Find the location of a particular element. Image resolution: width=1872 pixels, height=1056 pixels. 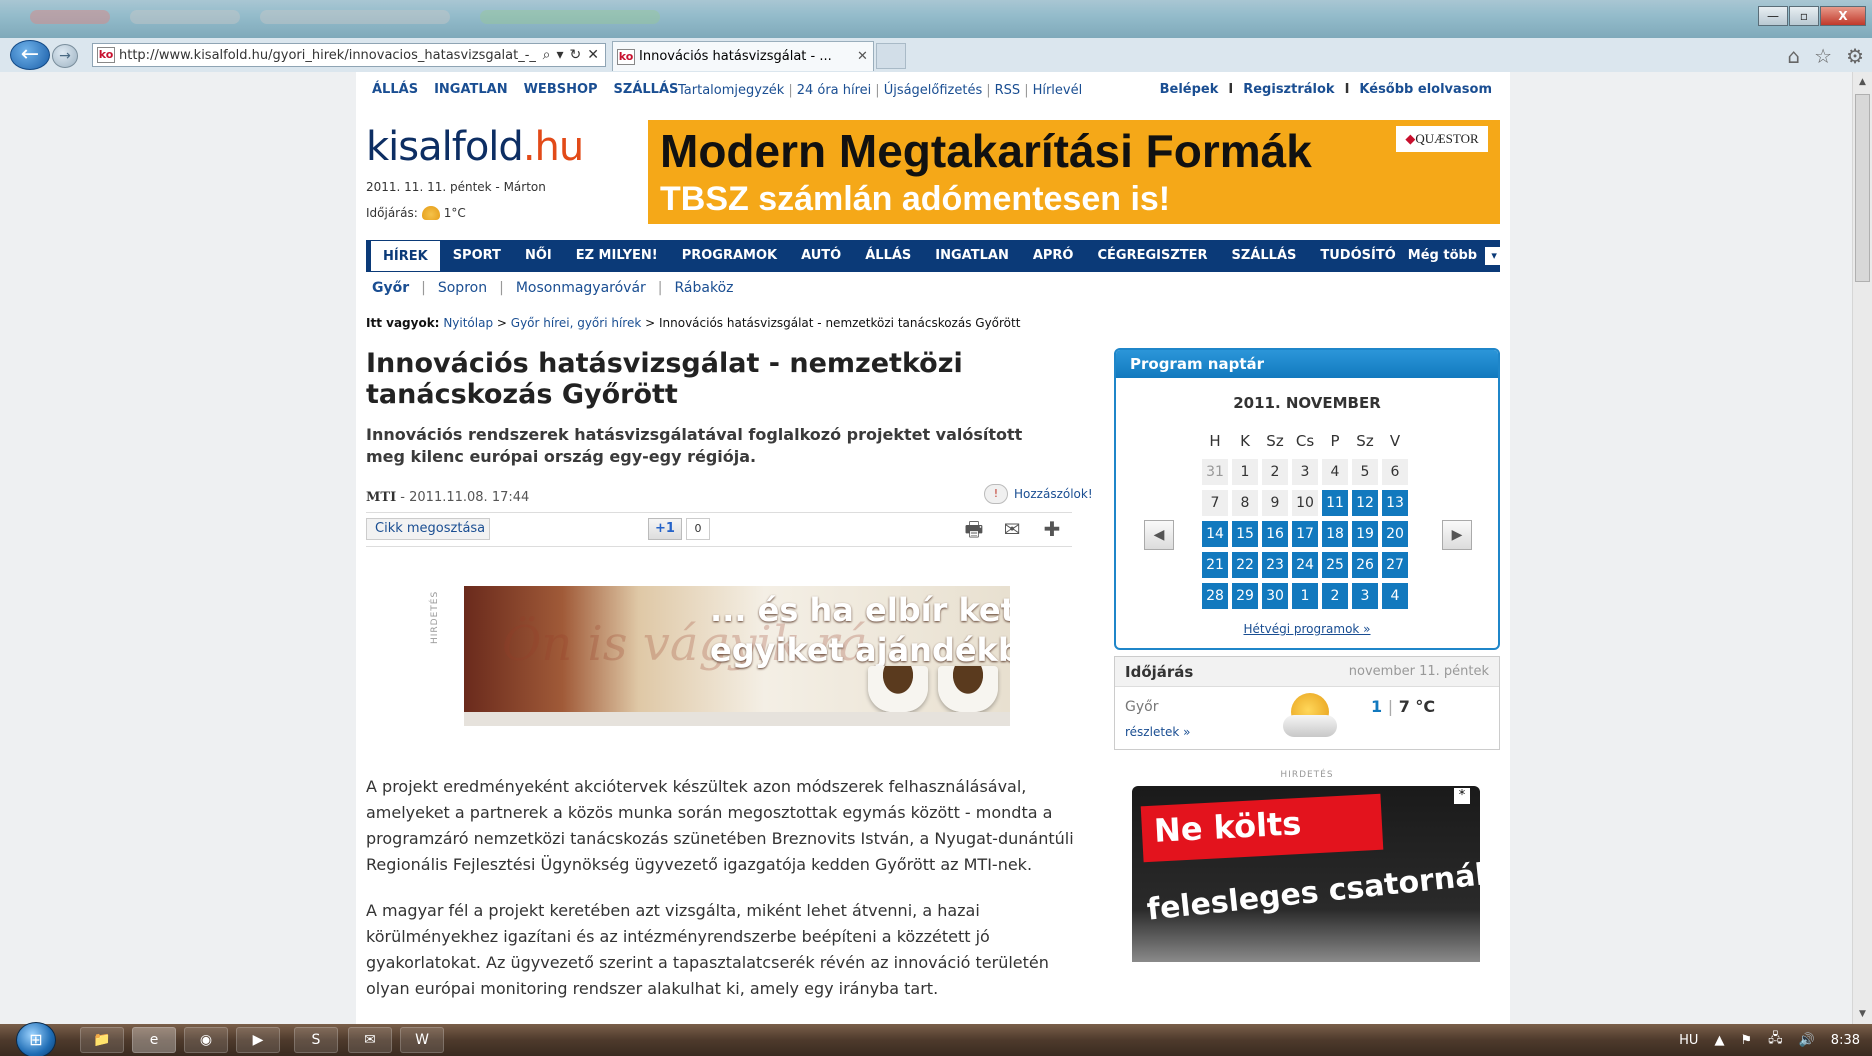

nav-ingatlan: INGATLAN is located at coordinates (972, 256).